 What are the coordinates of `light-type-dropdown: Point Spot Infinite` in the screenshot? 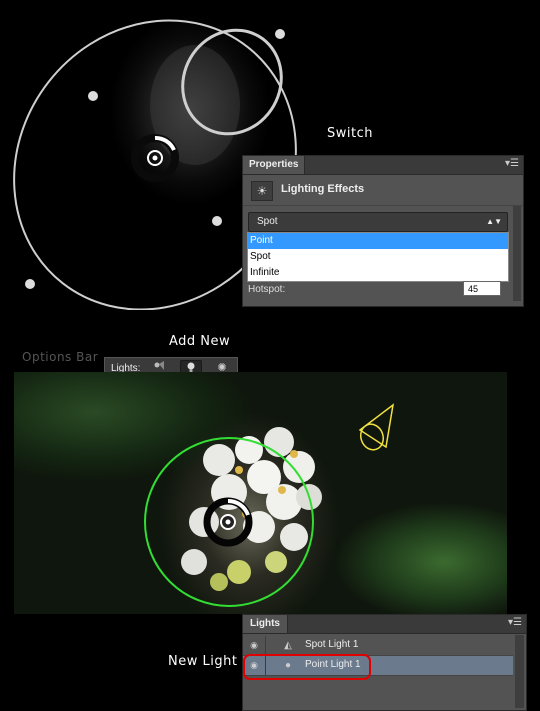 It's located at (378, 257).